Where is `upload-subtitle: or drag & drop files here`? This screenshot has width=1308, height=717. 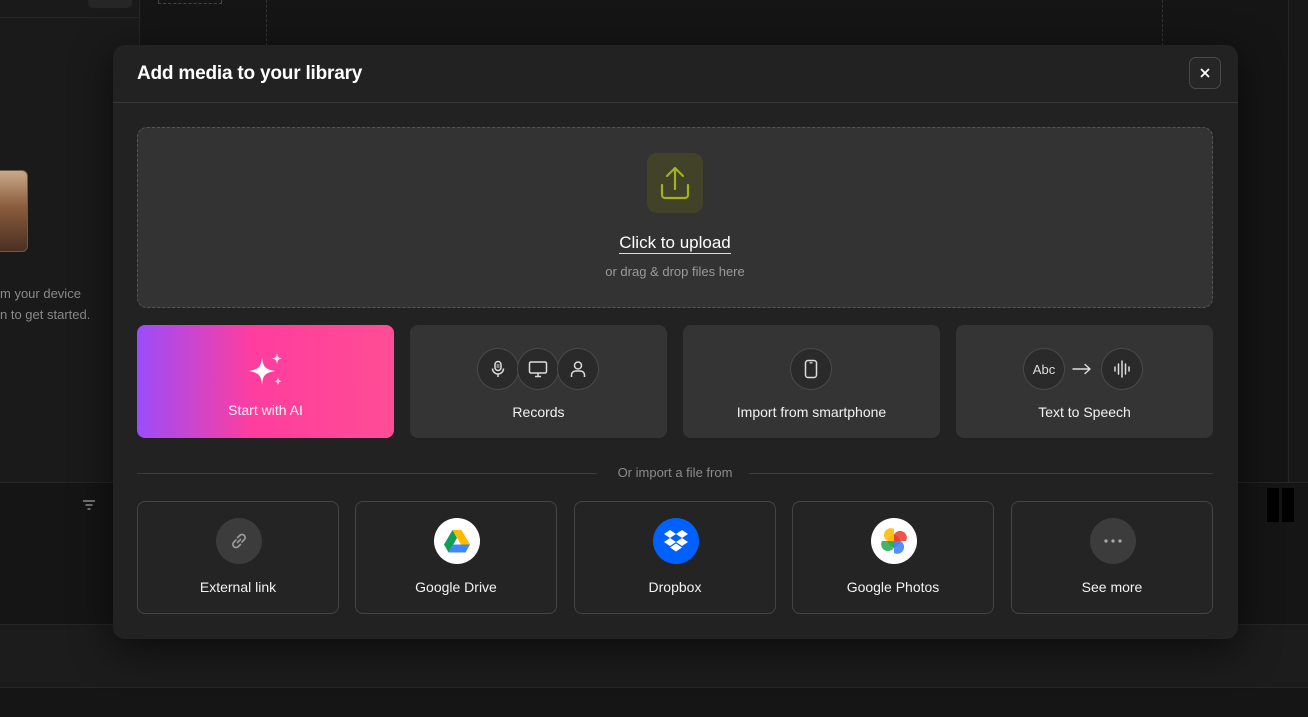
upload-subtitle: or drag & drop files here is located at coordinates (675, 271).